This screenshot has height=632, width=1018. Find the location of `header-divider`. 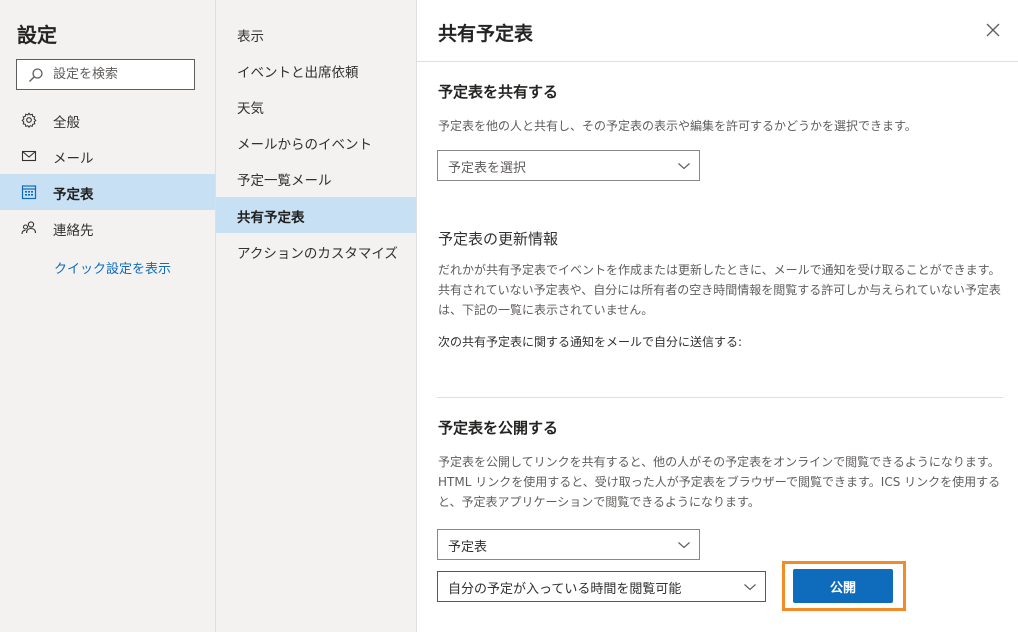

header-divider is located at coordinates (717, 61).